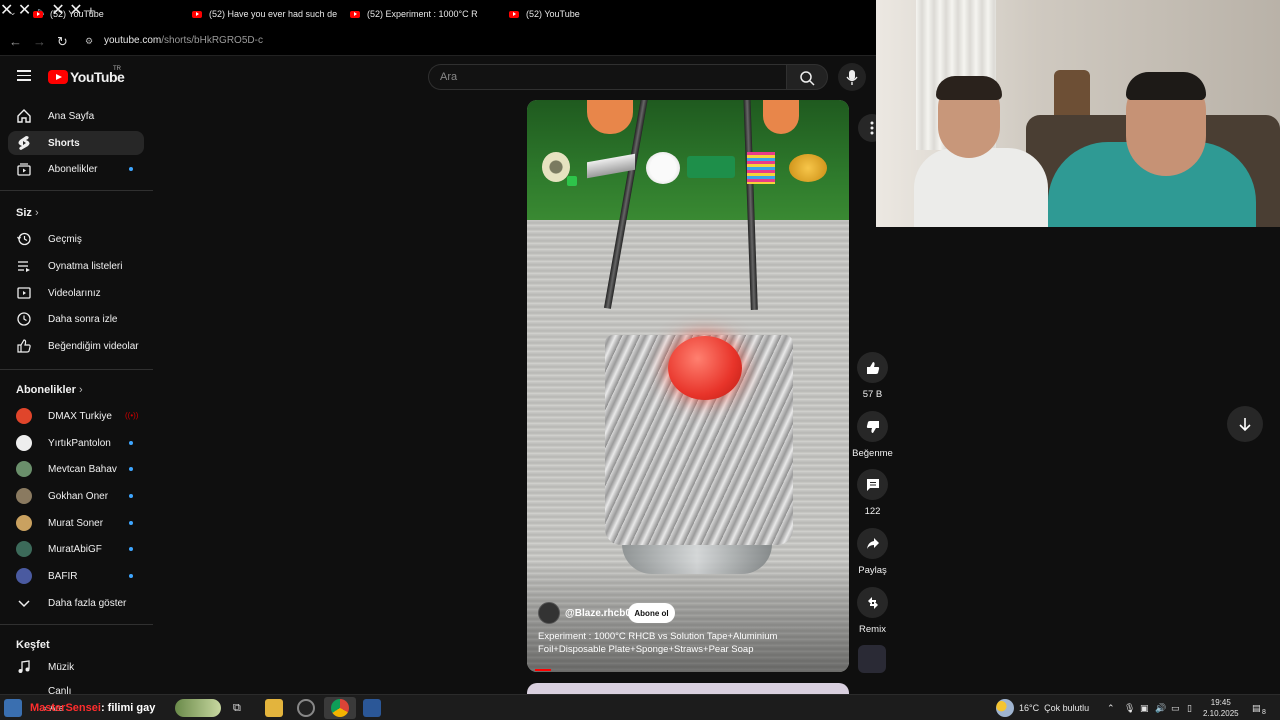 The height and width of the screenshot is (720, 1280). I want to click on tray-chevron-up-icon: ⌃, so click(1111, 708).